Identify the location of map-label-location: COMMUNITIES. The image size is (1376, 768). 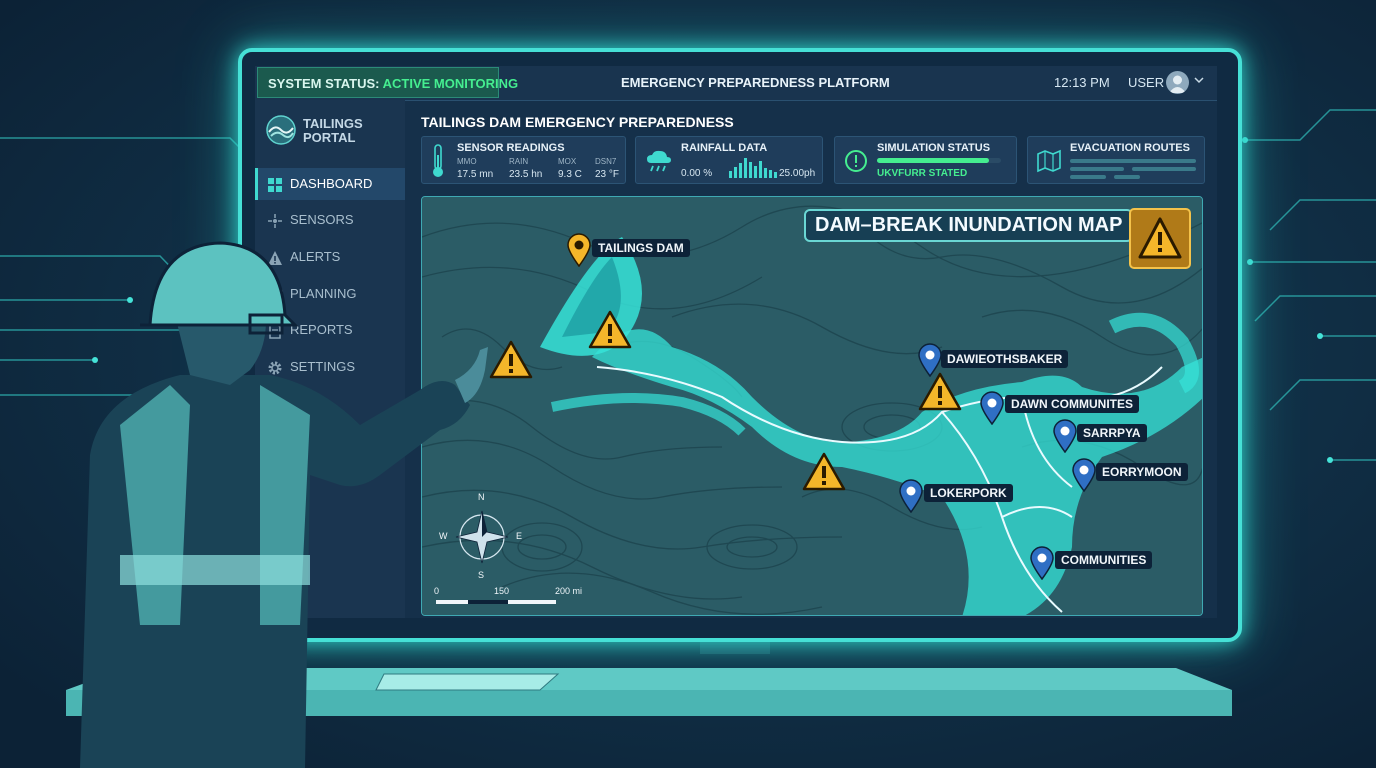
(1104, 560).